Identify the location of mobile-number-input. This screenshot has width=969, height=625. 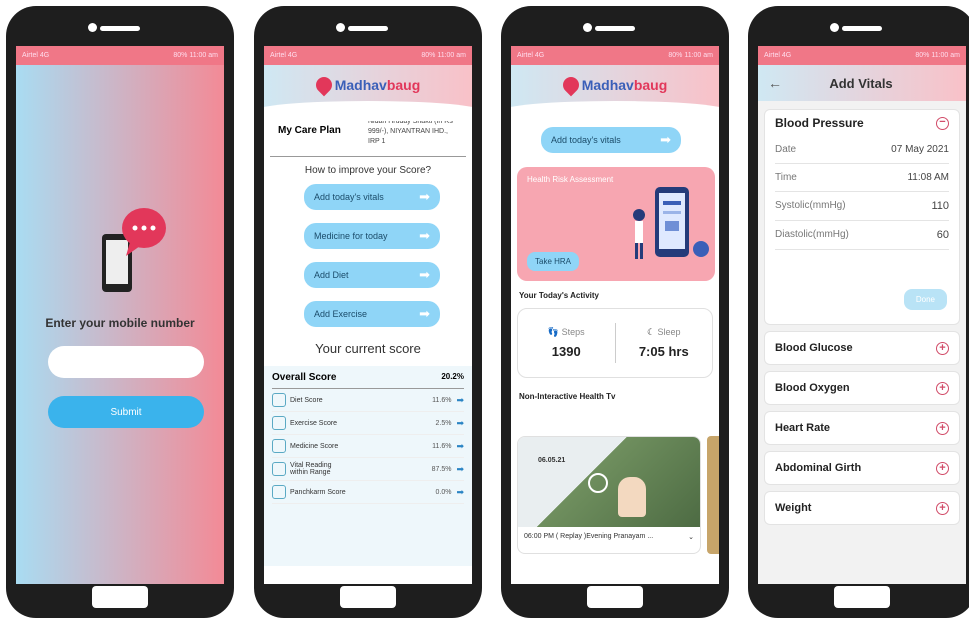
(126, 362).